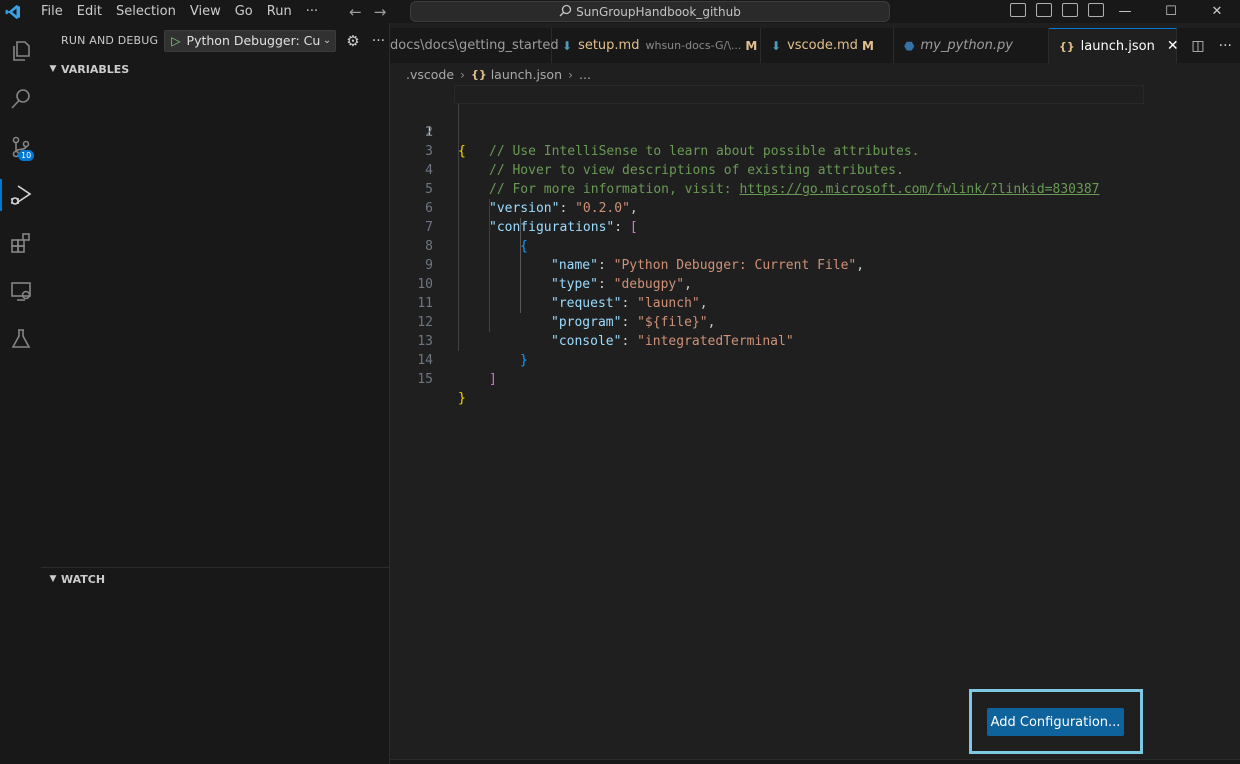 The height and width of the screenshot is (764, 1240). What do you see at coordinates (327, 40) in the screenshot?
I see `chevron-down-icon: ⌄` at bounding box center [327, 40].